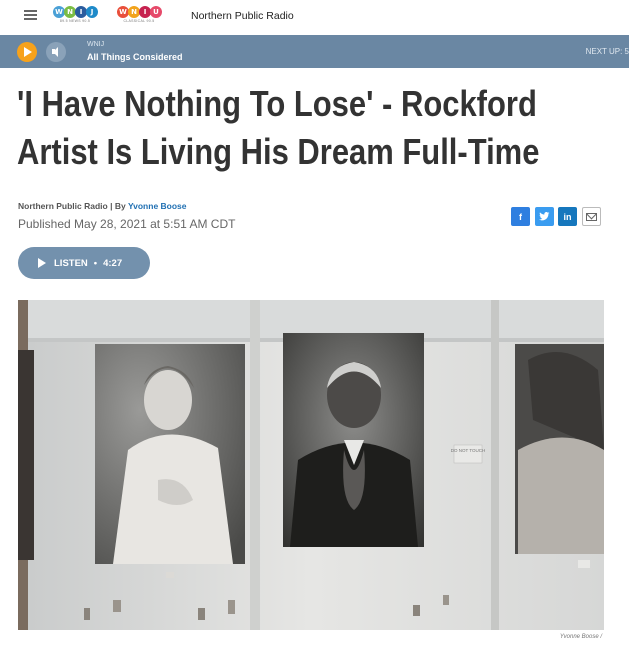 Image resolution: width=629 pixels, height=656 pixels. I want to click on logo-letter: J, so click(92, 12).